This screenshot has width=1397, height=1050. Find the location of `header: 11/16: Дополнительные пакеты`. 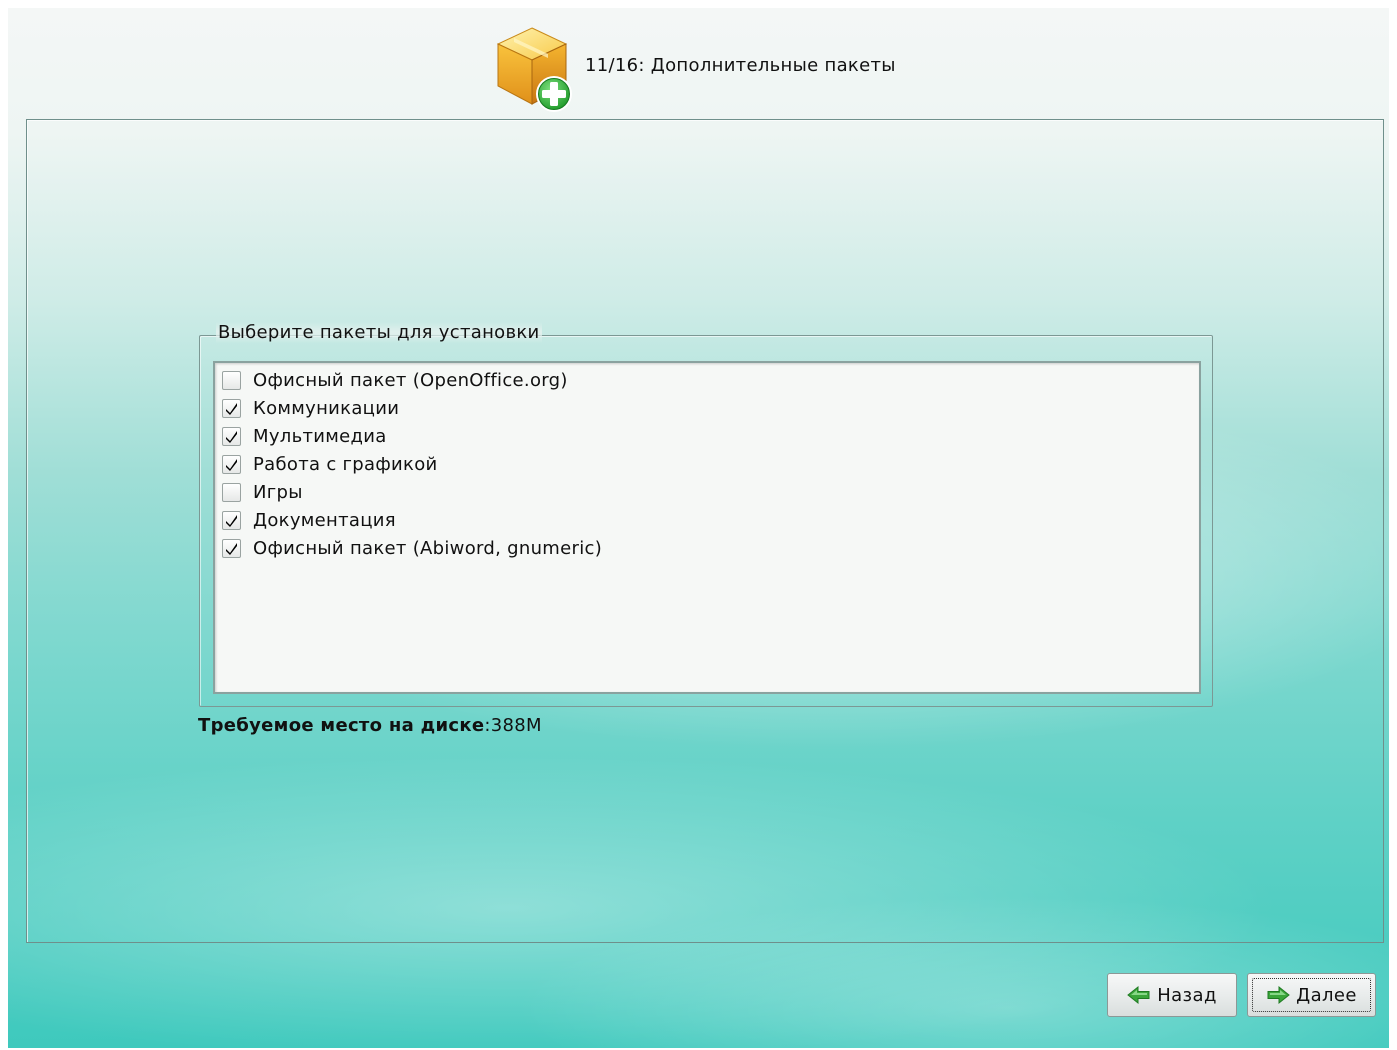

header: 11/16: Дополнительные пакеты is located at coordinates (698, 63).